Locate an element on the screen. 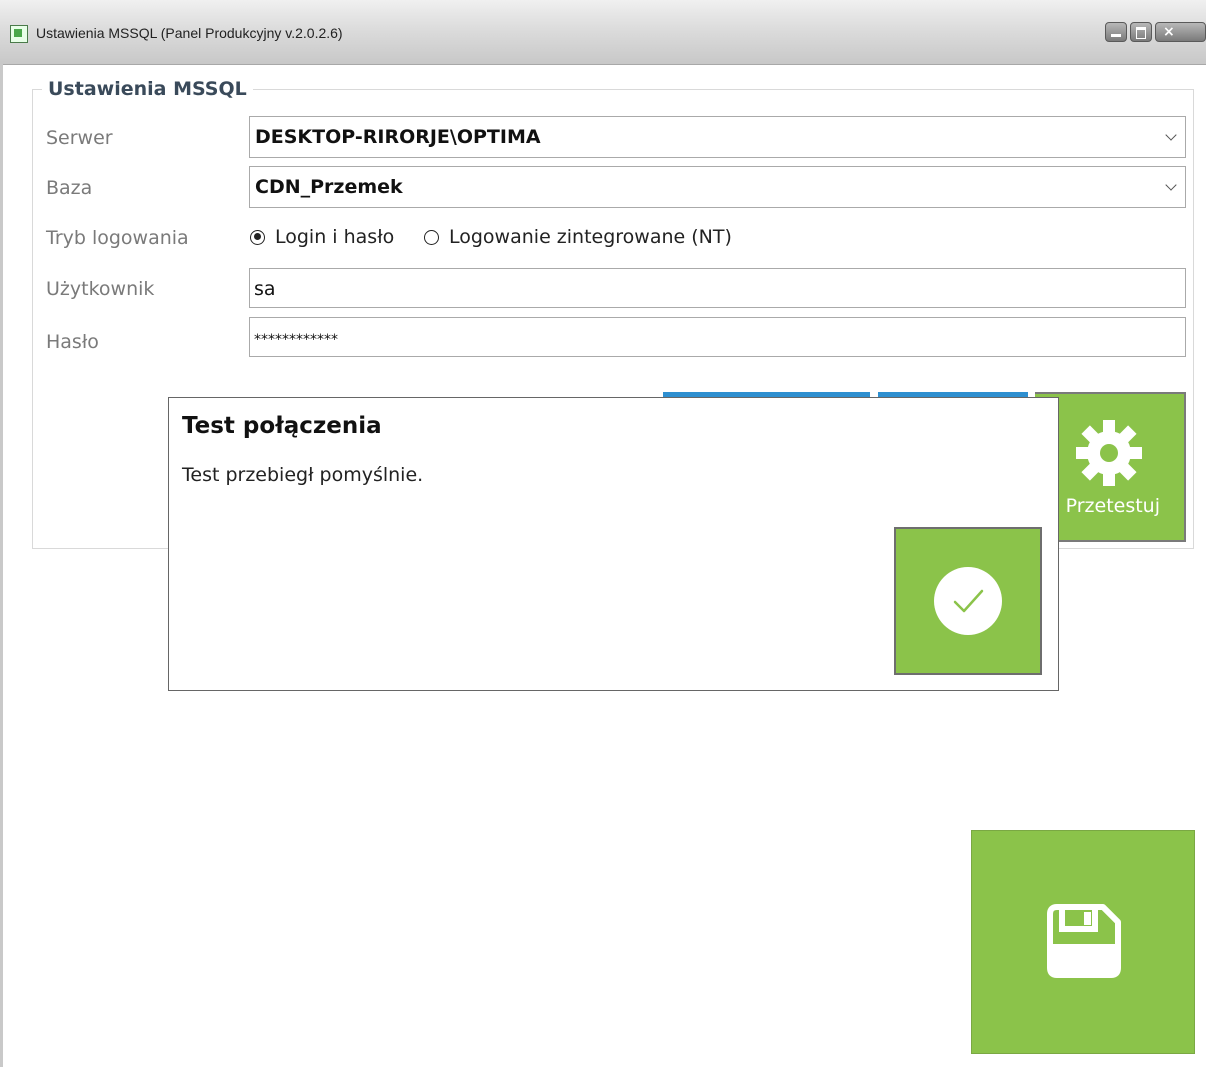 The width and height of the screenshot is (1206, 1067). password-value: ************ is located at coordinates (296, 340).